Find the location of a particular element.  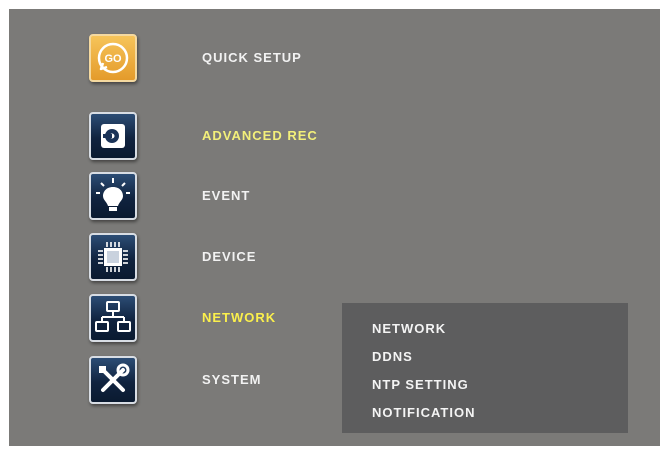

submenu-item-ntp-setting: NTP SETTING is located at coordinates (420, 384).